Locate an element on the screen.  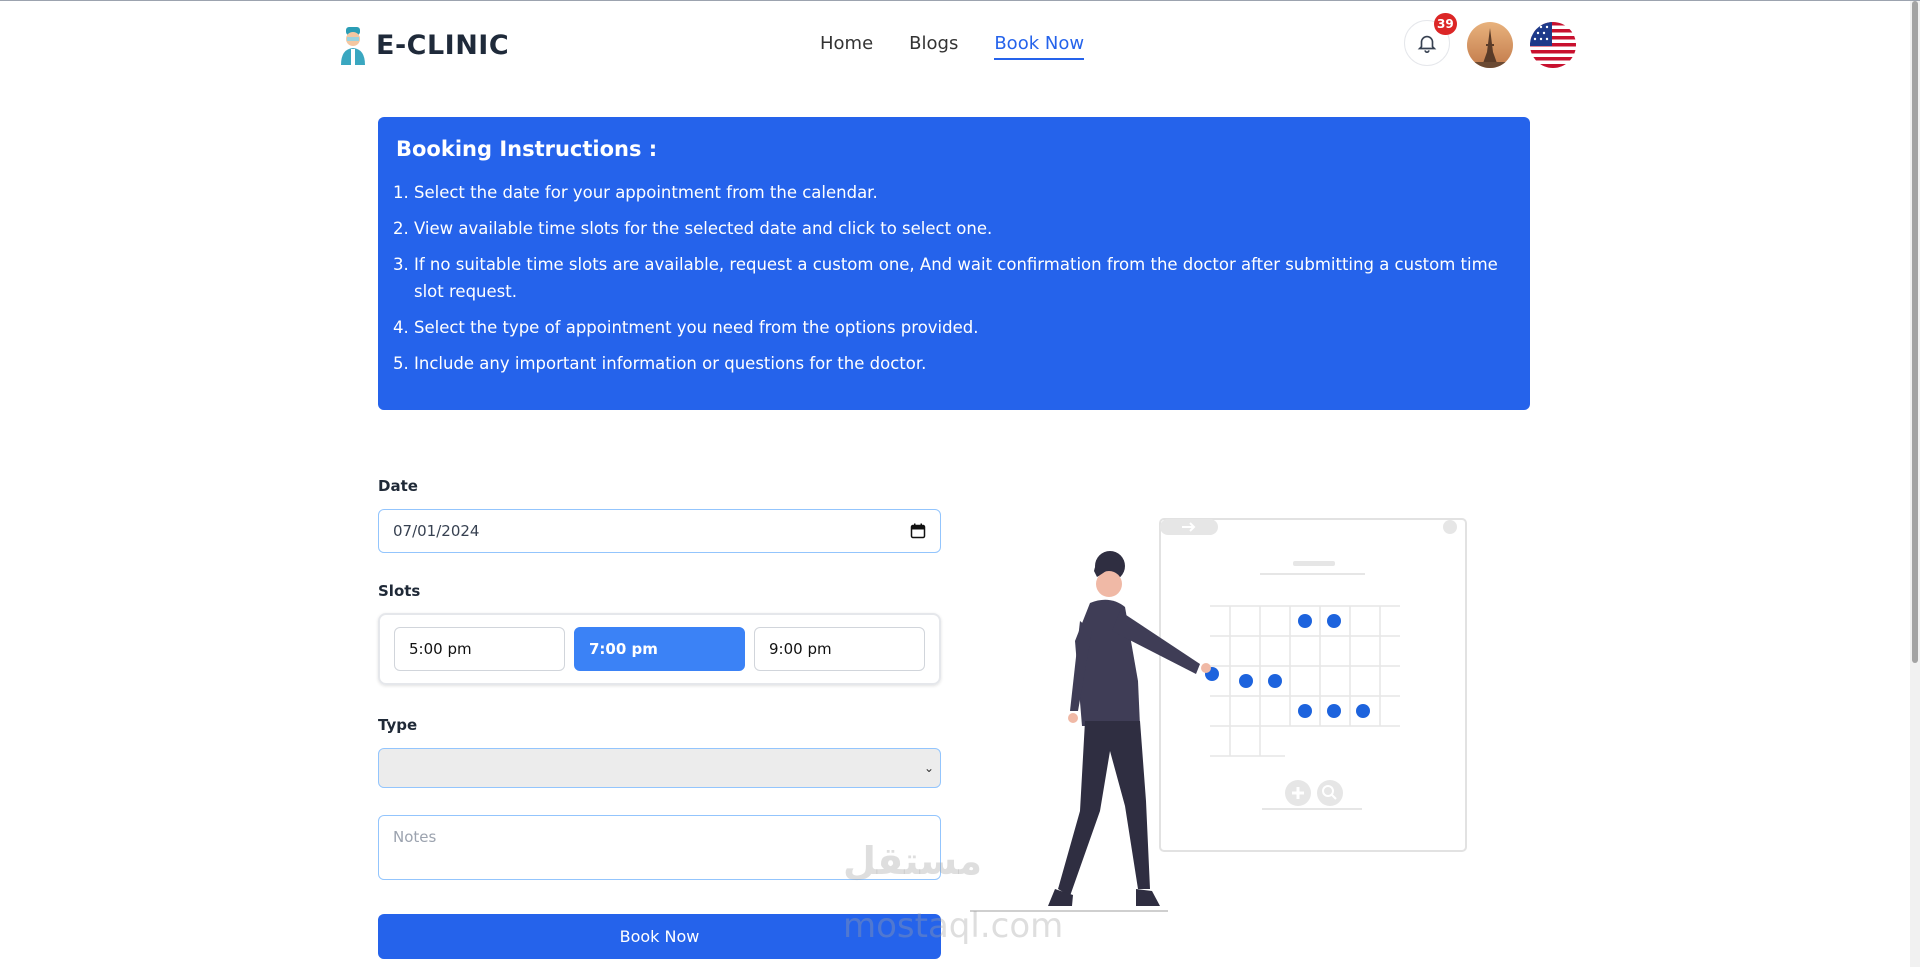
doctor-icon is located at coordinates (353, 46).